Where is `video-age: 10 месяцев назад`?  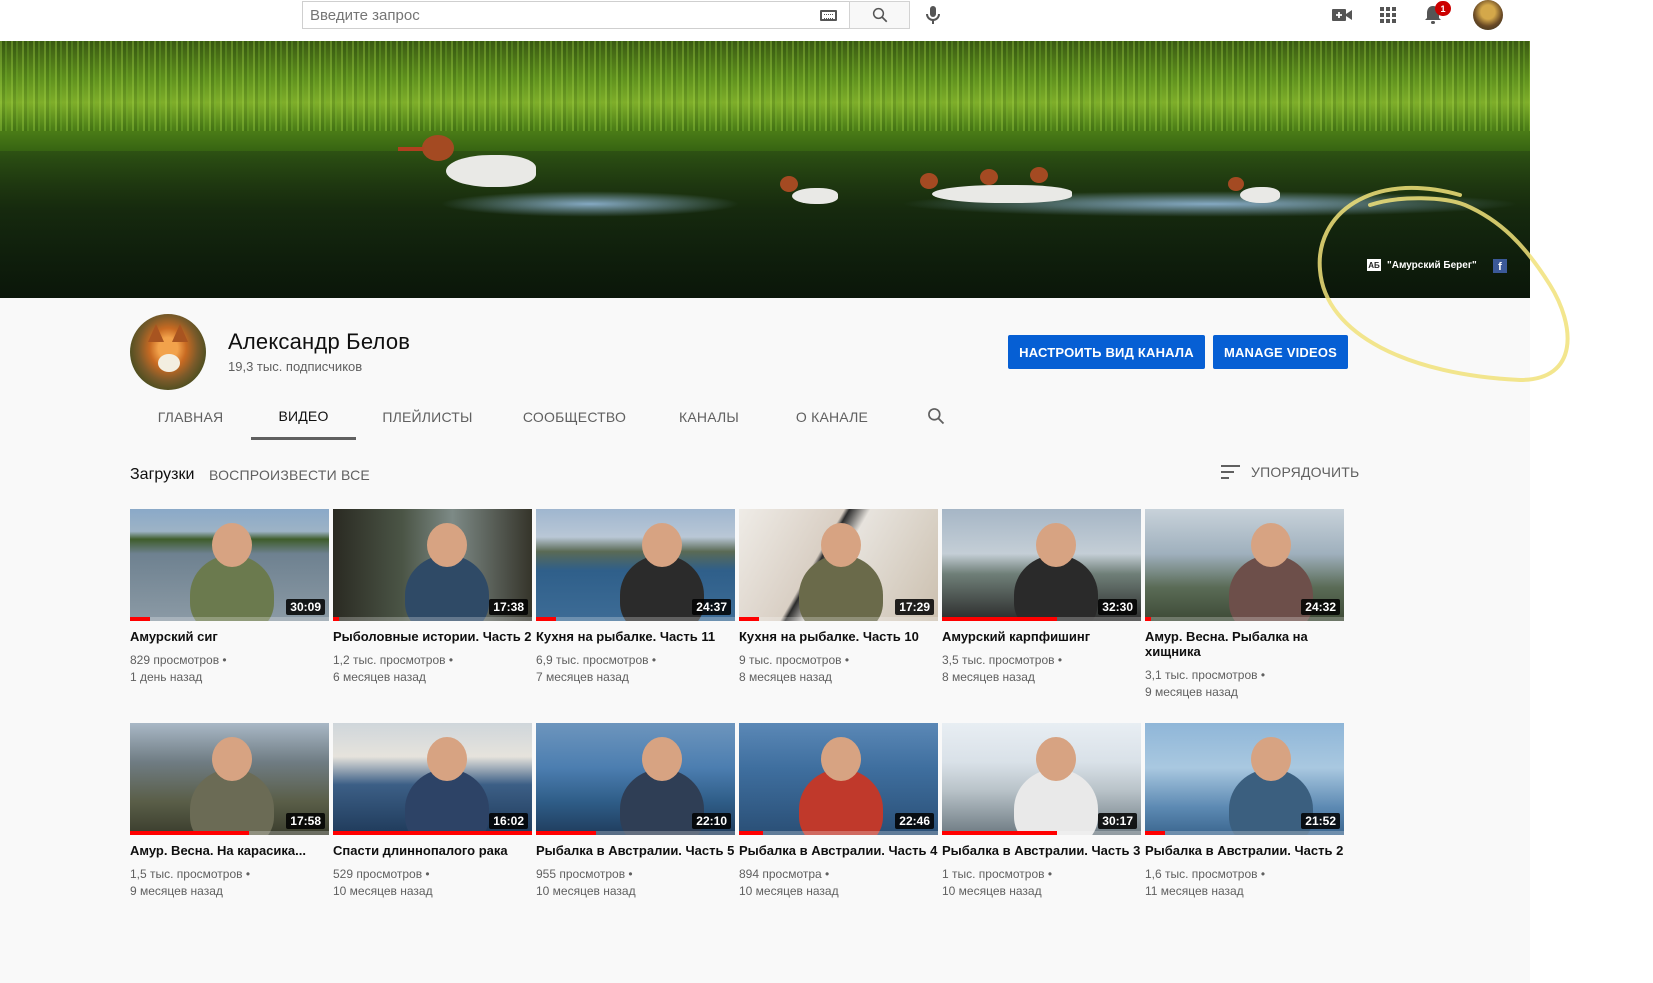
video-age: 10 месяцев назад is located at coordinates (586, 891).